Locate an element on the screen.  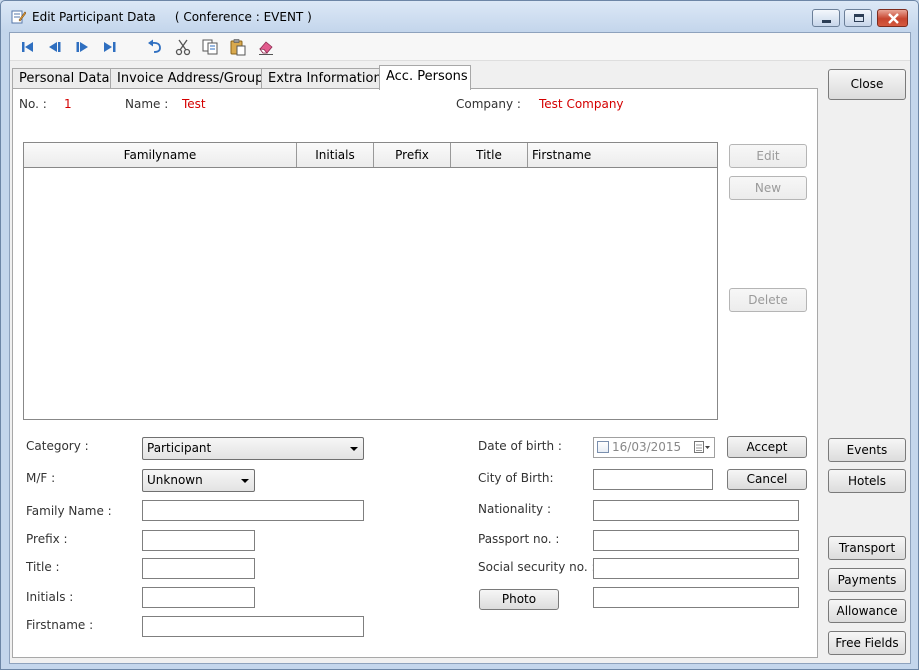
dob-checkbox is located at coordinates (603, 447).